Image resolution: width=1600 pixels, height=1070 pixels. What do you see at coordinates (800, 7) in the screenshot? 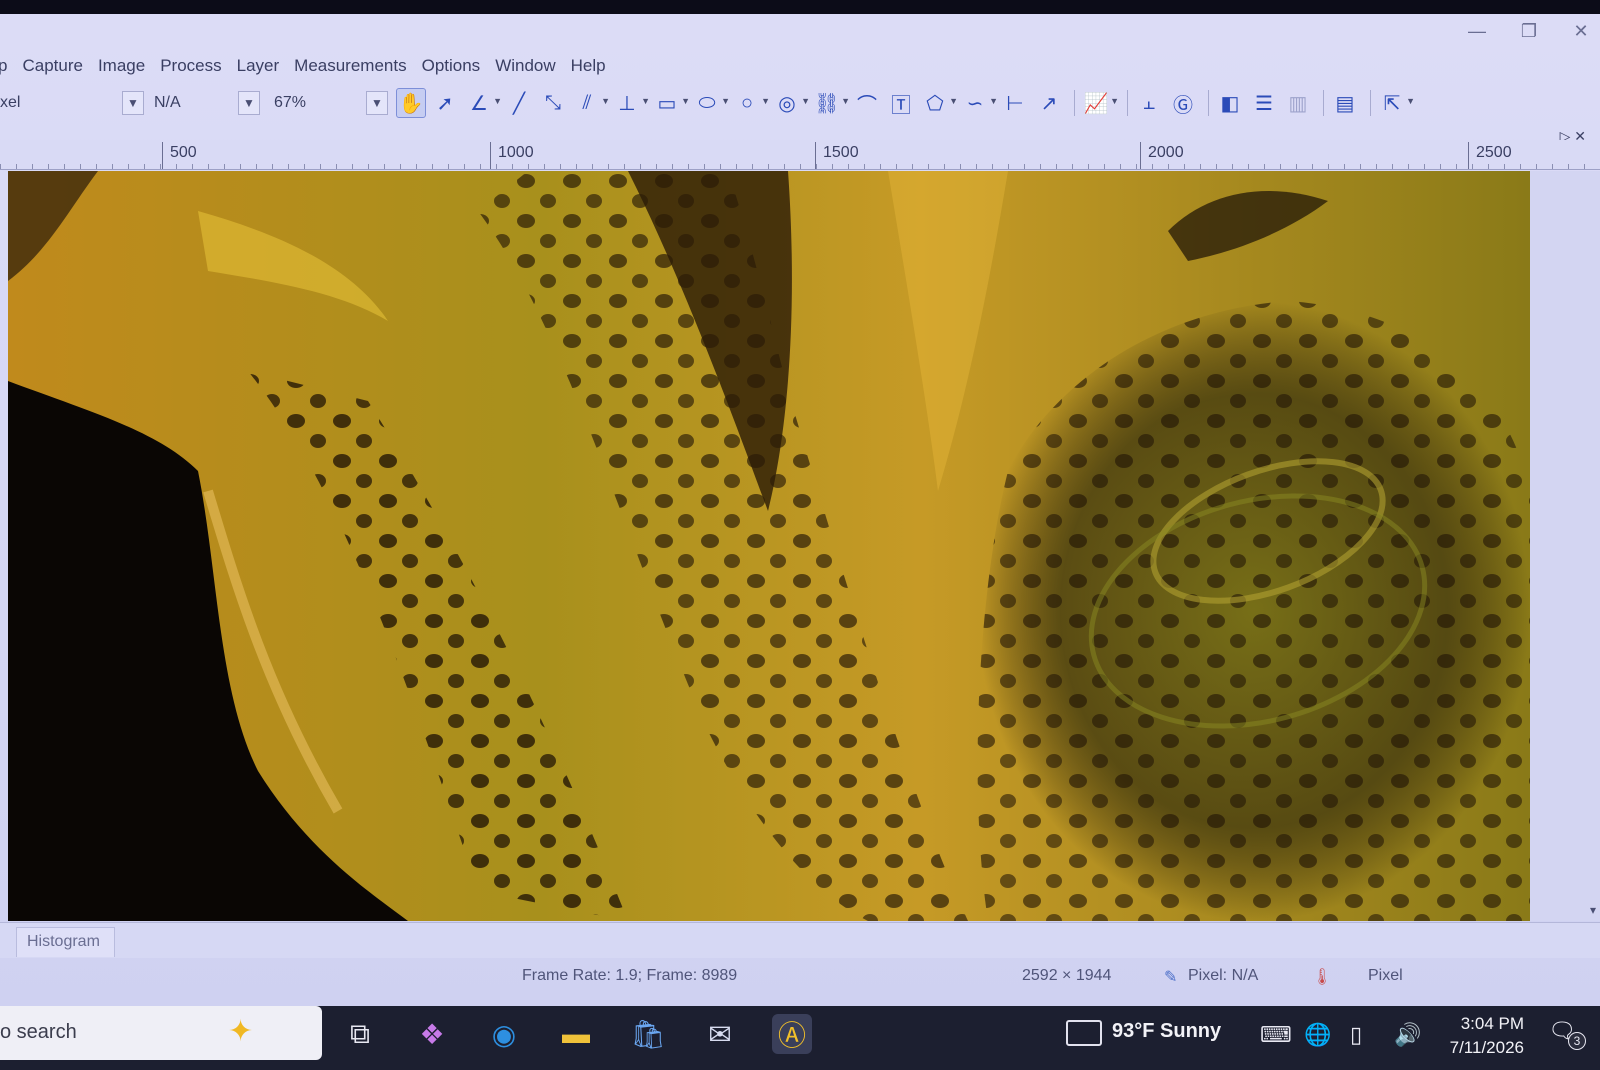
I see `screen-bezel` at bounding box center [800, 7].